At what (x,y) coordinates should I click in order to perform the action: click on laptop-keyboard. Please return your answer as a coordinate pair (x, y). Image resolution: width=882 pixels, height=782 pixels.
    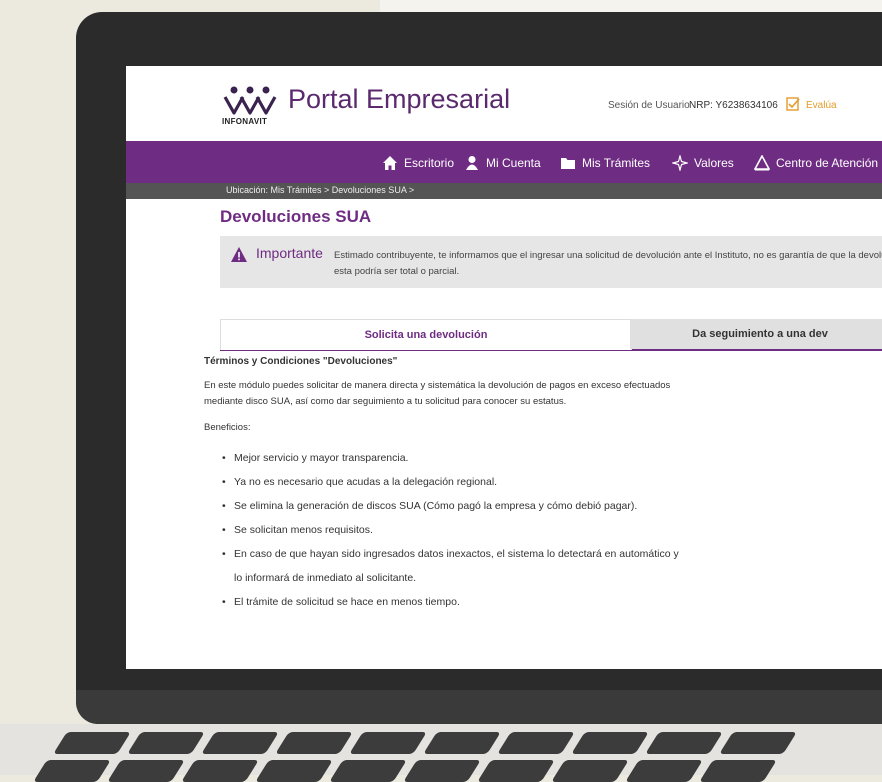
    Looking at the image, I should click on (441, 753).